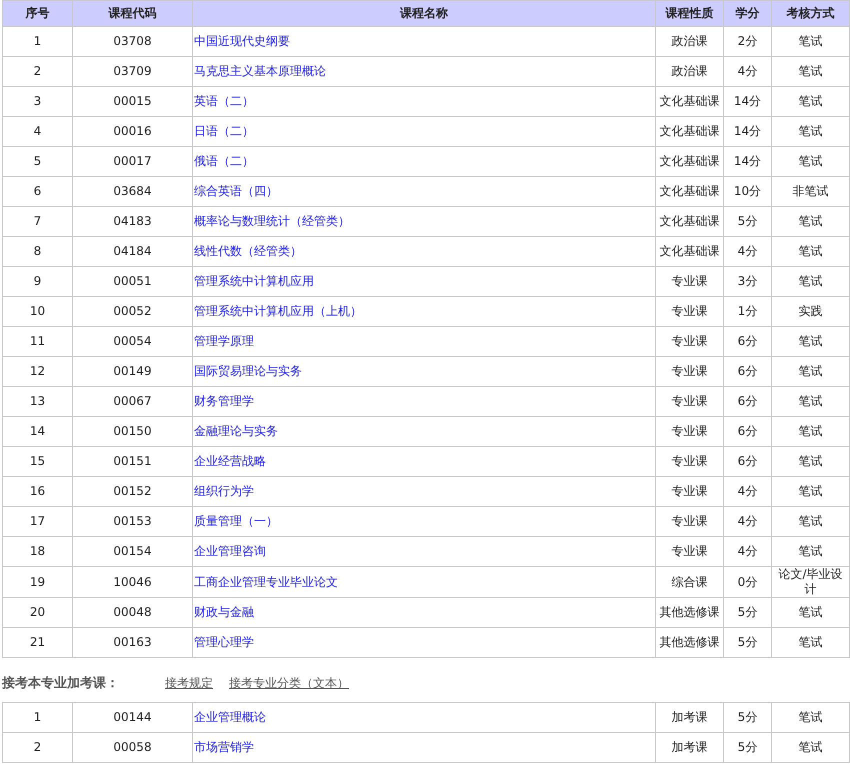 The width and height of the screenshot is (850, 780). I want to click on table-cell: 00067, so click(132, 401).